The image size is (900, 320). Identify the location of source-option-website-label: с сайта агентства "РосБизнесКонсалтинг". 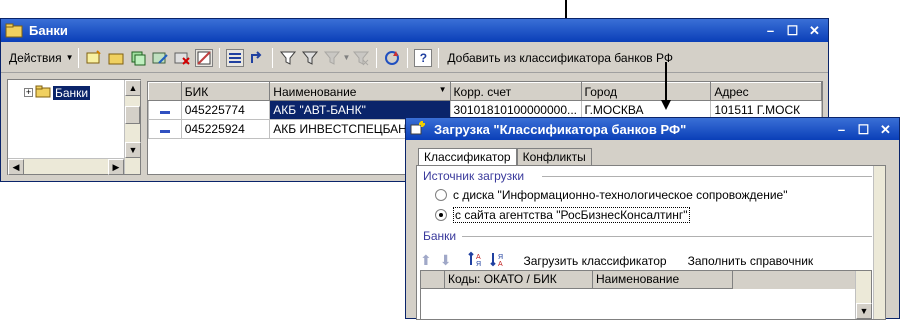
(571, 215).